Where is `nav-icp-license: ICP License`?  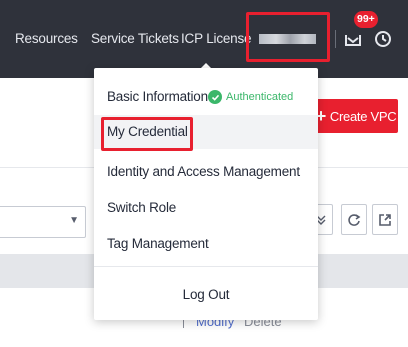
nav-icp-license: ICP License is located at coordinates (216, 38).